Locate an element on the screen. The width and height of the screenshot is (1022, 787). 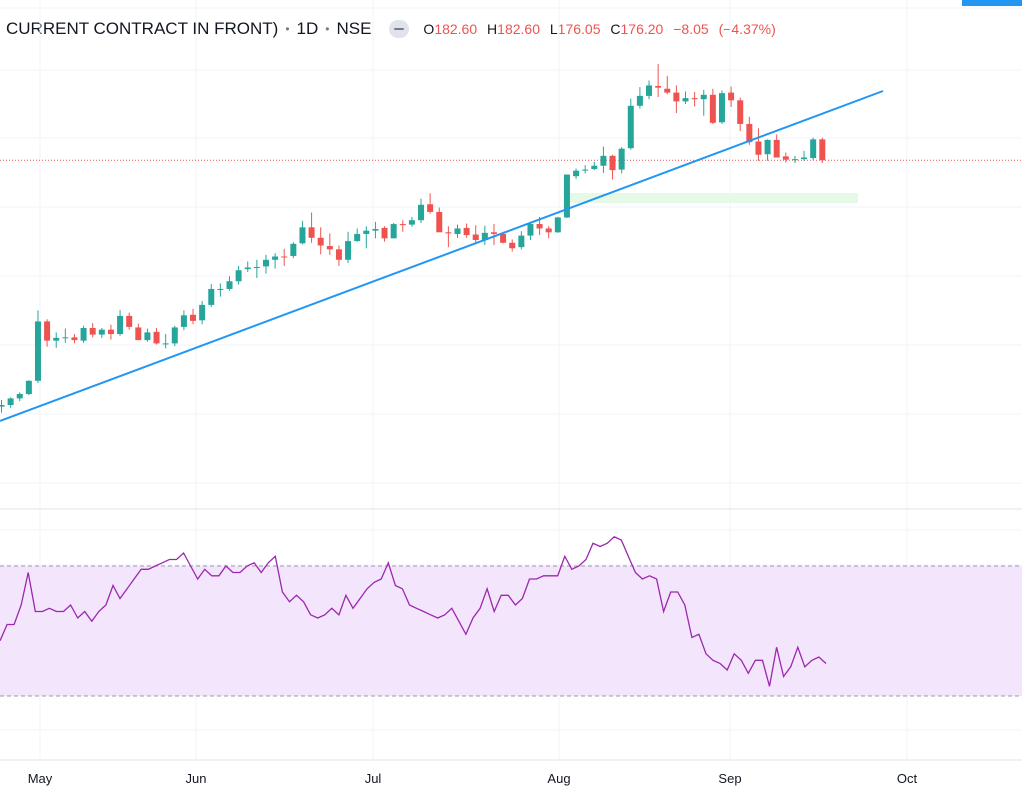
x-tick-label: Sep is located at coordinates (729, 778).